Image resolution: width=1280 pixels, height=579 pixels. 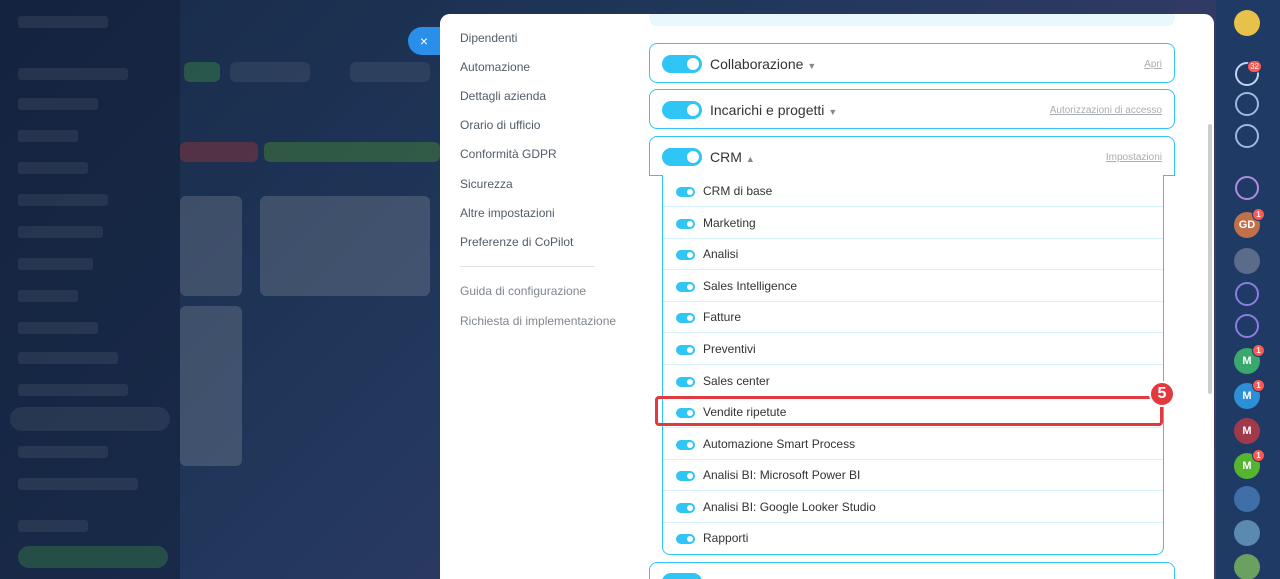 What do you see at coordinates (682, 64) in the screenshot?
I see `toggle-collaborazione` at bounding box center [682, 64].